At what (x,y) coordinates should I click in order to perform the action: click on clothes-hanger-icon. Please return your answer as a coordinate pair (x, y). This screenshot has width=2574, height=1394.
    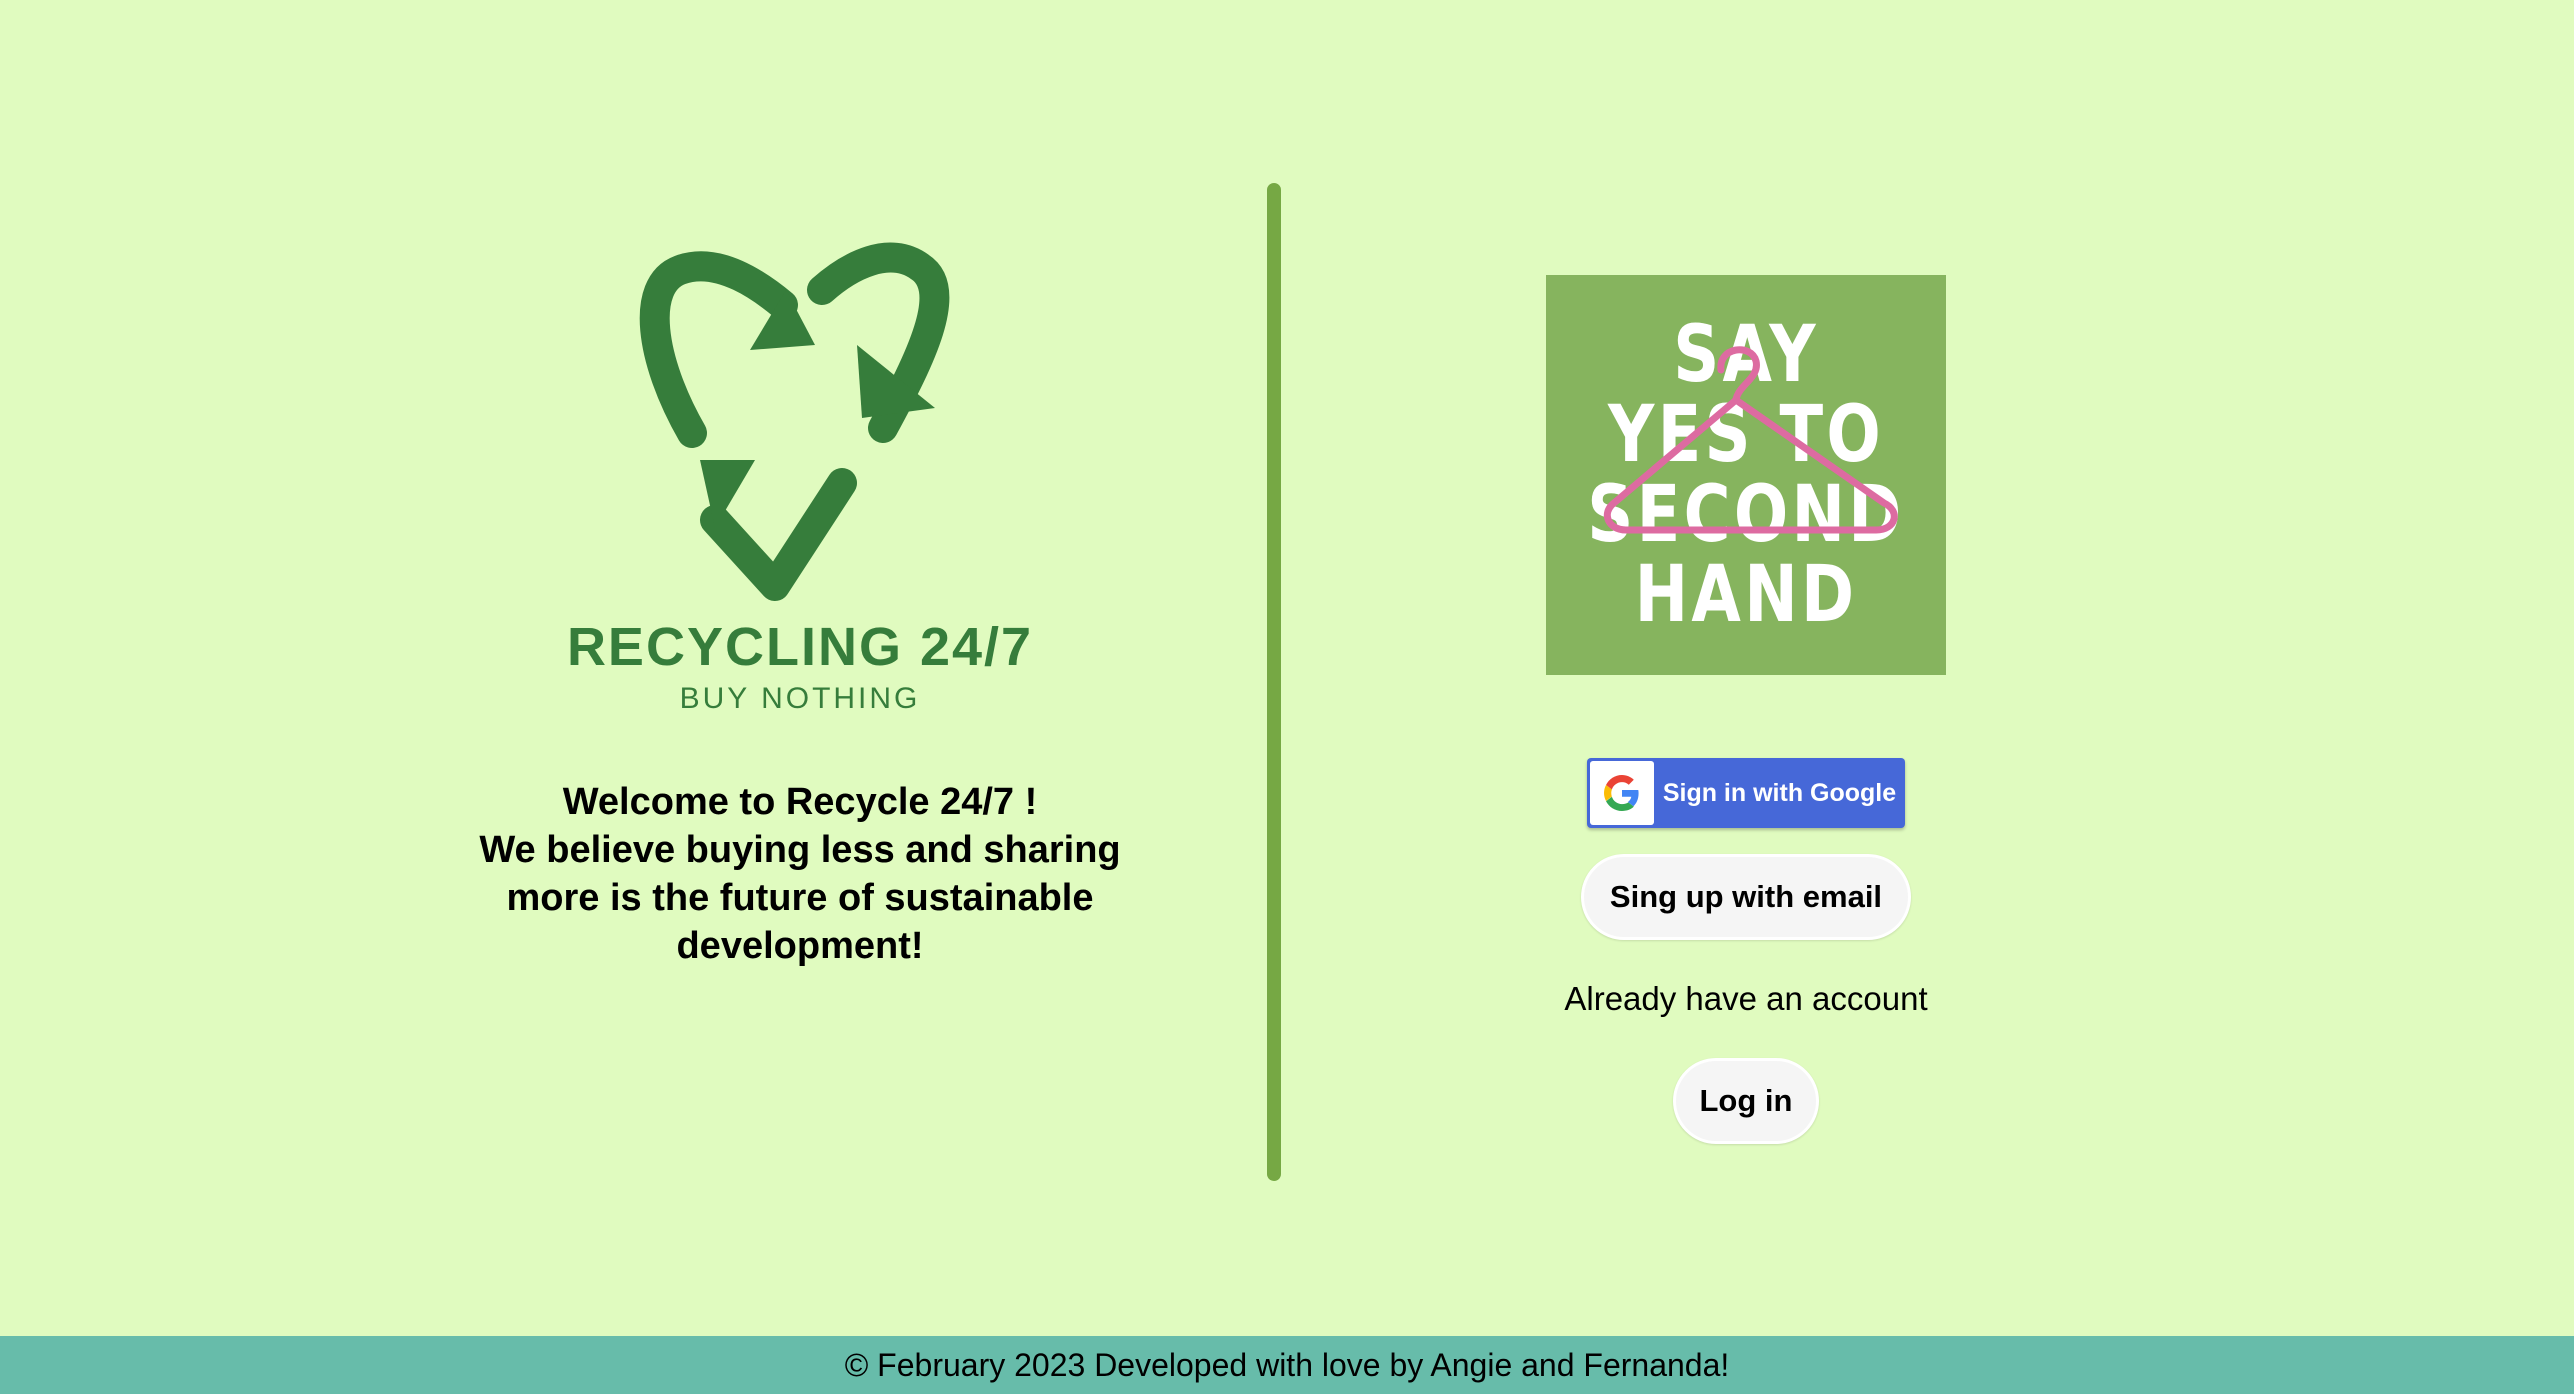
    Looking at the image, I should click on (1750, 440).